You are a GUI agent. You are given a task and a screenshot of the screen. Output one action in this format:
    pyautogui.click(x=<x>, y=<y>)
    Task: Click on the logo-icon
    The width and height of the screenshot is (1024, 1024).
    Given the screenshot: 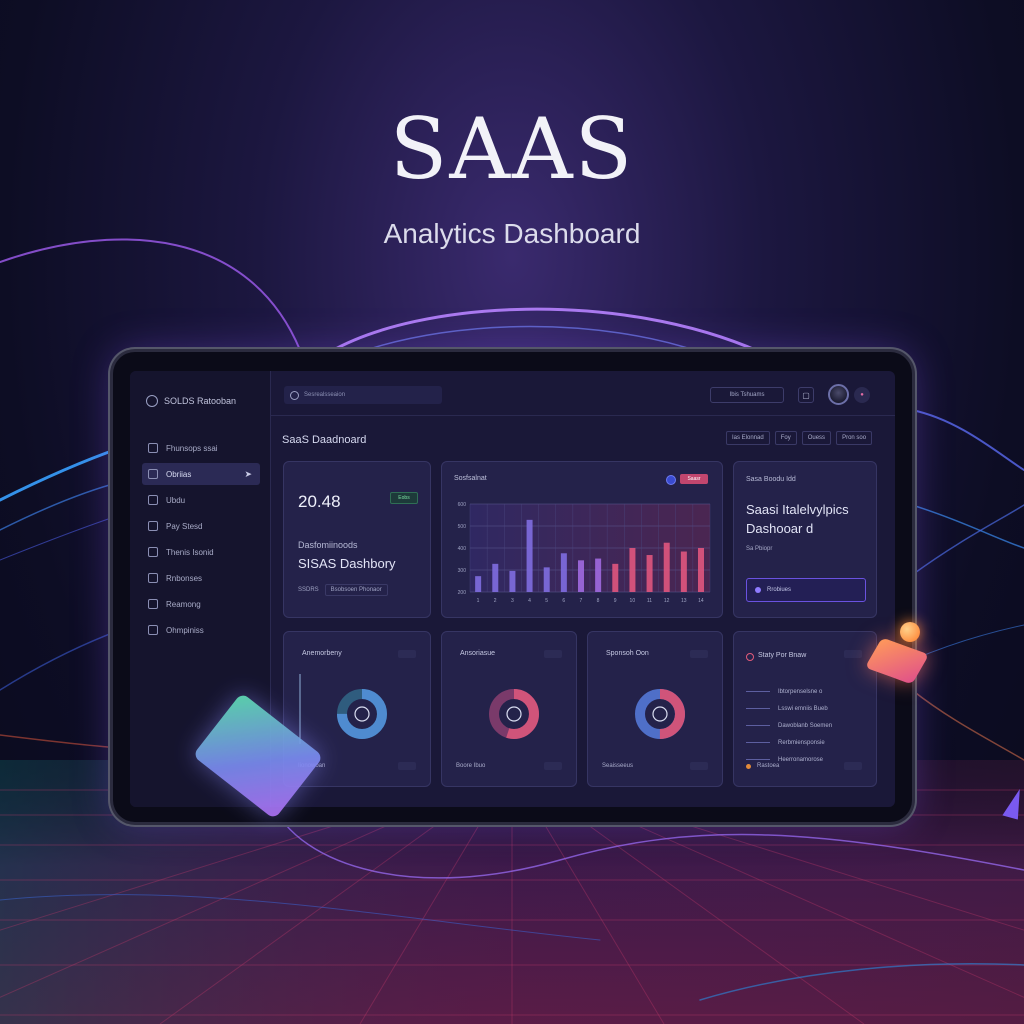 What is the action you would take?
    pyautogui.click(x=152, y=401)
    